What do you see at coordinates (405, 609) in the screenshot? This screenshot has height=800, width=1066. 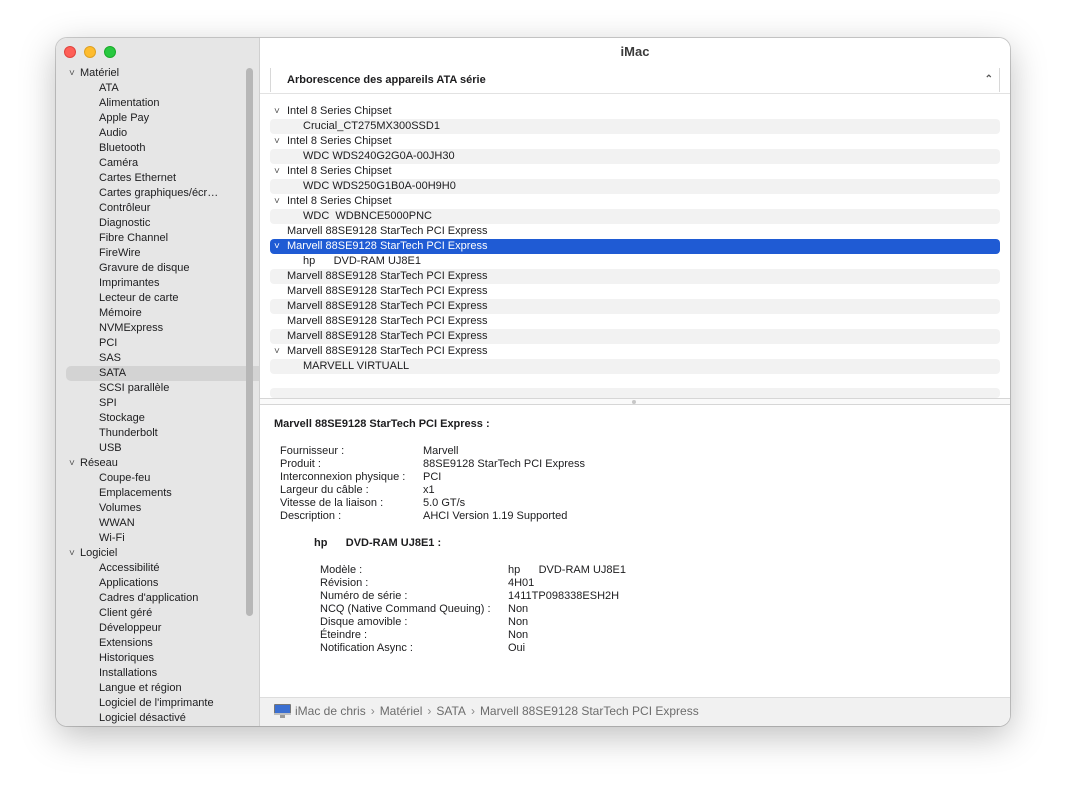 I see `property-label: NCQ (Native Command Queuing) :` at bounding box center [405, 609].